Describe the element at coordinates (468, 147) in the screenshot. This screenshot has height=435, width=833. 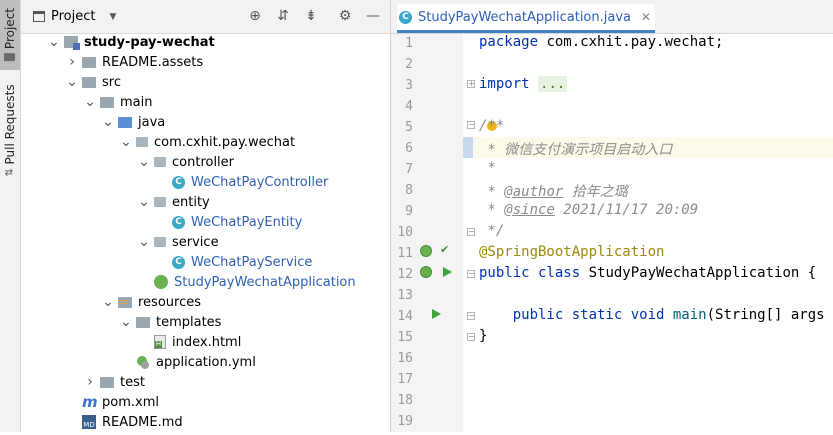
I see `caret-marker` at that location.